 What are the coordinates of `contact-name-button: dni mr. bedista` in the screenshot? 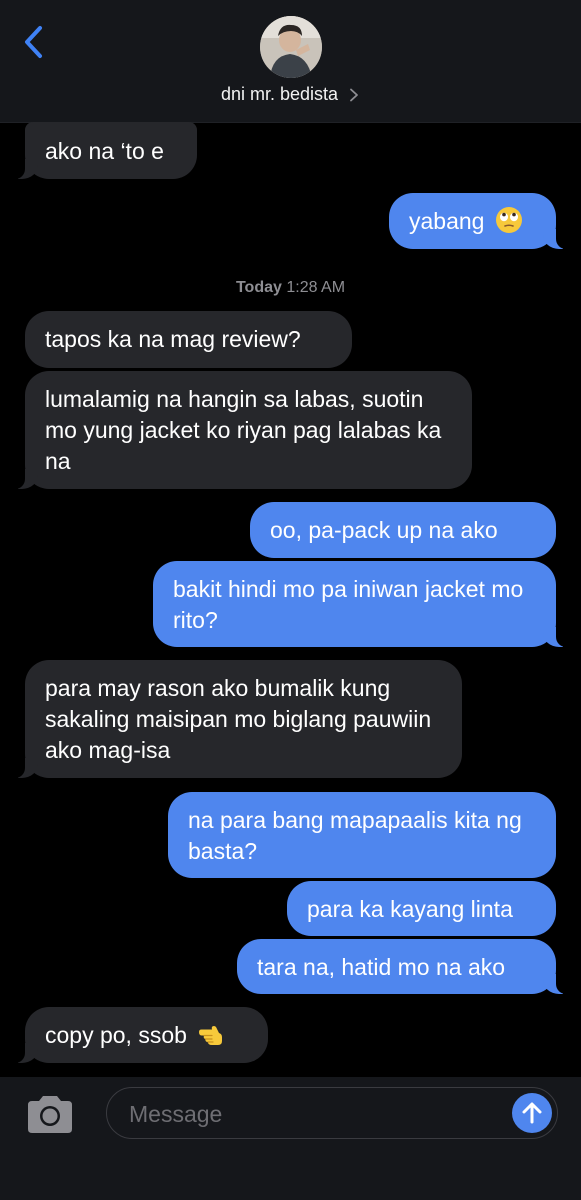 It's located at (290, 94).